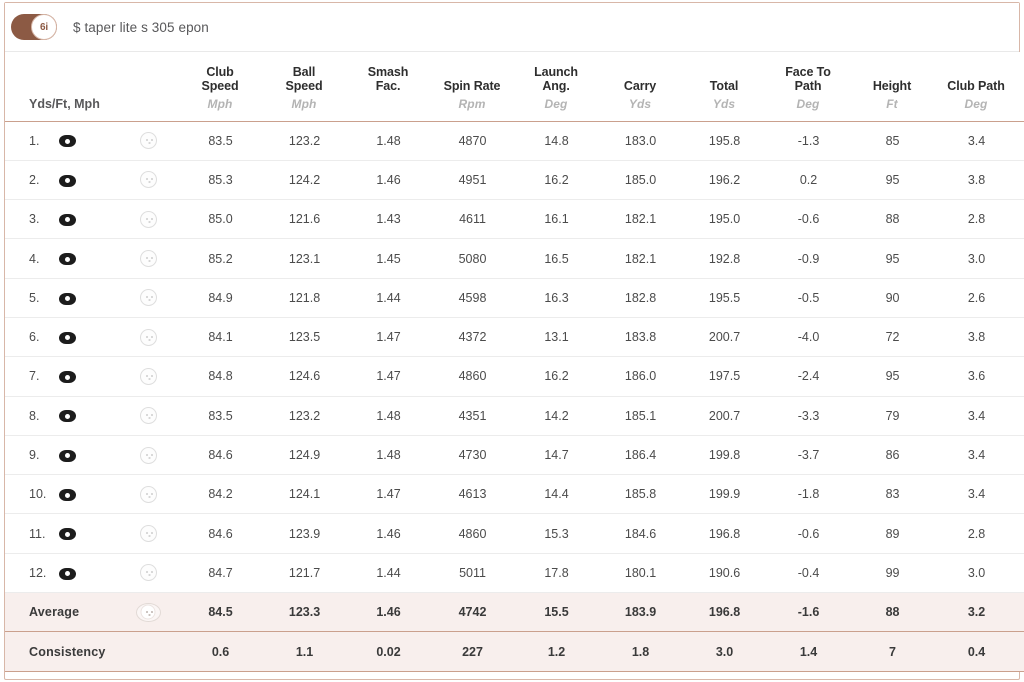 The height and width of the screenshot is (682, 1024). Describe the element at coordinates (227, 87) in the screenshot. I see `column-header-club-speed: Club Speed Mph` at that location.